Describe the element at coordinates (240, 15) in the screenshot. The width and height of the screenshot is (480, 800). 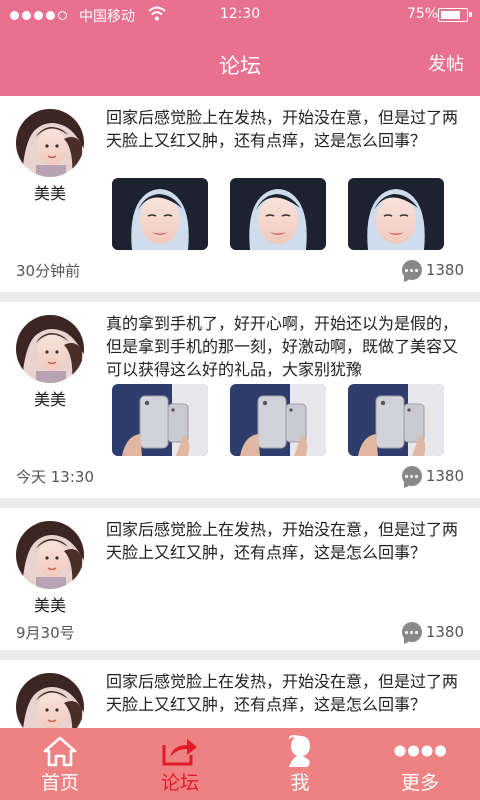
I see `status-bar: 中国移动 12:30 75%` at that location.